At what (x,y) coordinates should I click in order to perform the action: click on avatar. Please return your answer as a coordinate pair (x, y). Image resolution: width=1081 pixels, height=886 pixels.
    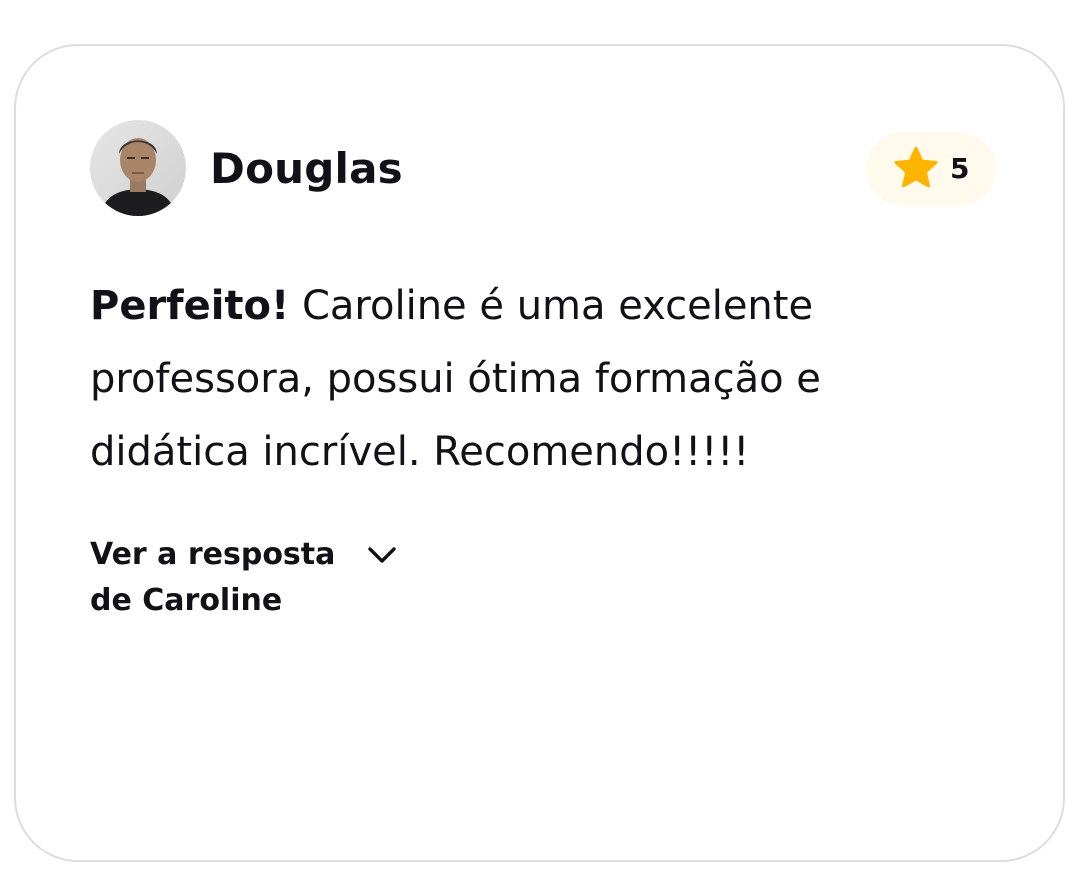
    Looking at the image, I should click on (138, 168).